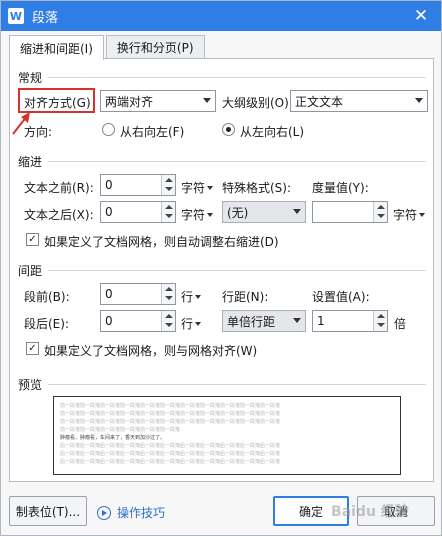 The image size is (442, 536). I want to click on wps-writer-icon: W, so click(16, 16).